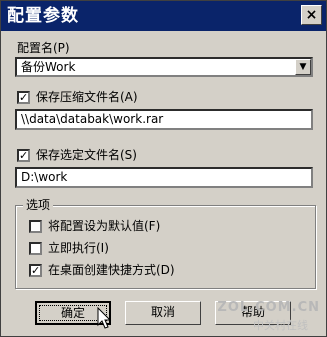 This screenshot has width=327, height=337. Describe the element at coordinates (35, 226) in the screenshot. I see `option-default-checkbox` at that location.